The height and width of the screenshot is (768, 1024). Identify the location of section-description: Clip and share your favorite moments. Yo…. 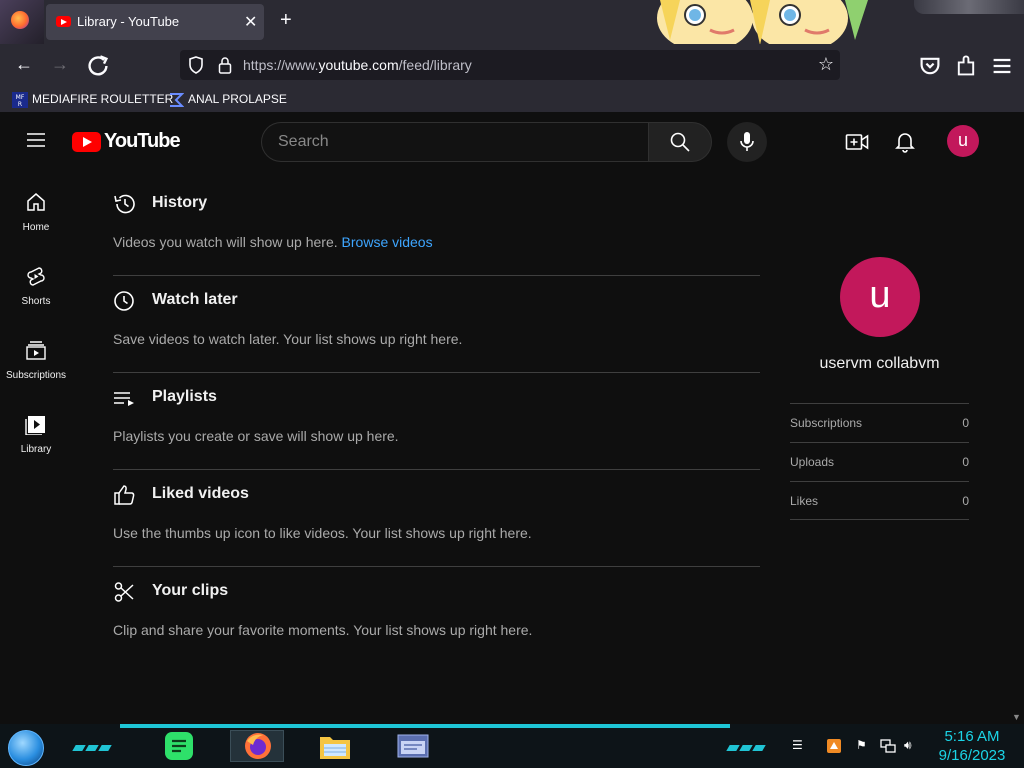
(323, 630).